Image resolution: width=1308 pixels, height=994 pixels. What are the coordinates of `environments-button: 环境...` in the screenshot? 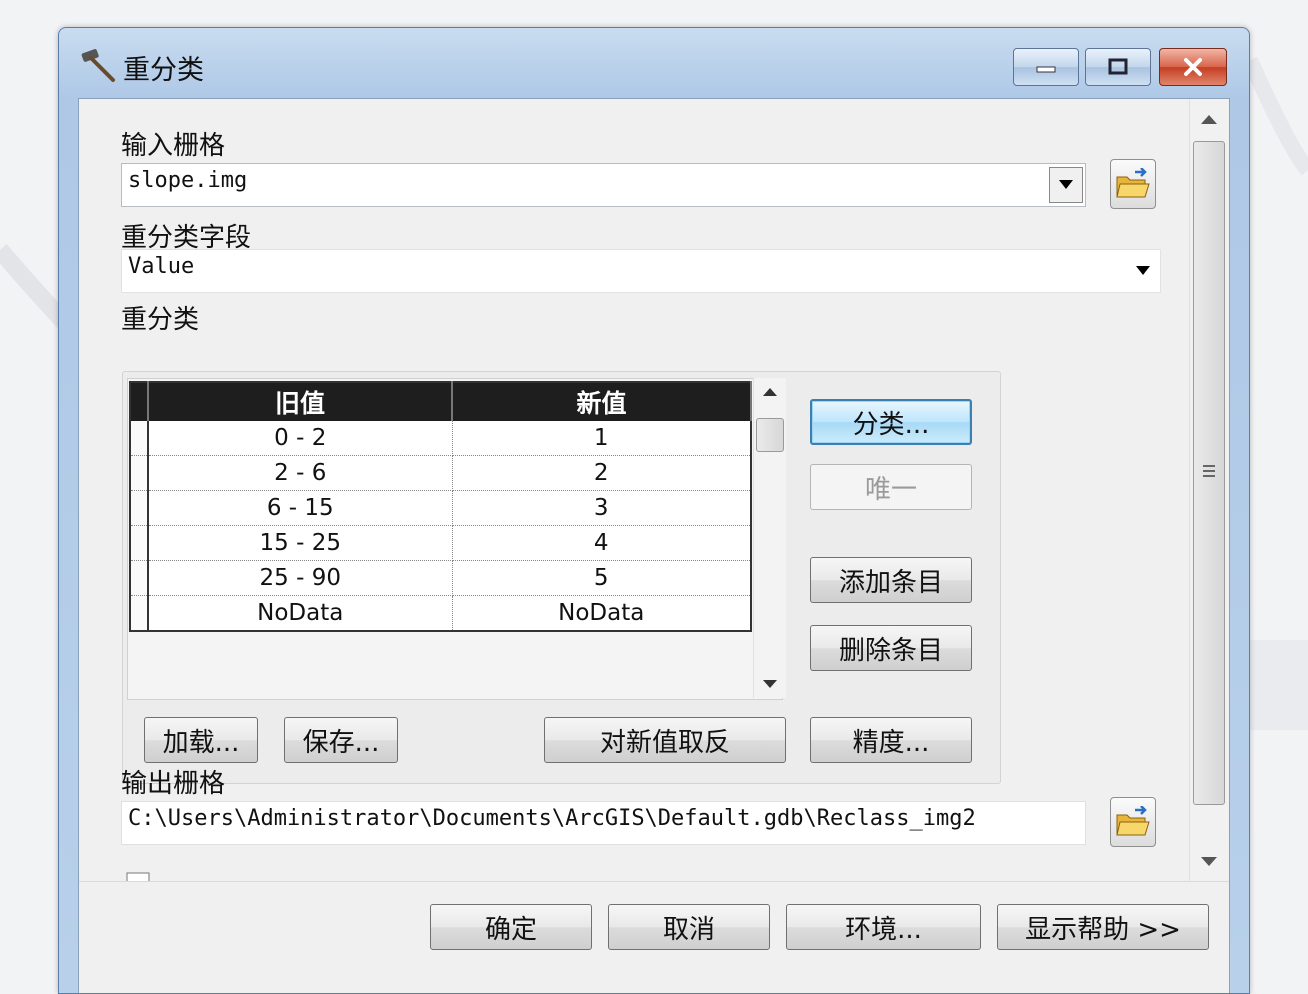 It's located at (883, 927).